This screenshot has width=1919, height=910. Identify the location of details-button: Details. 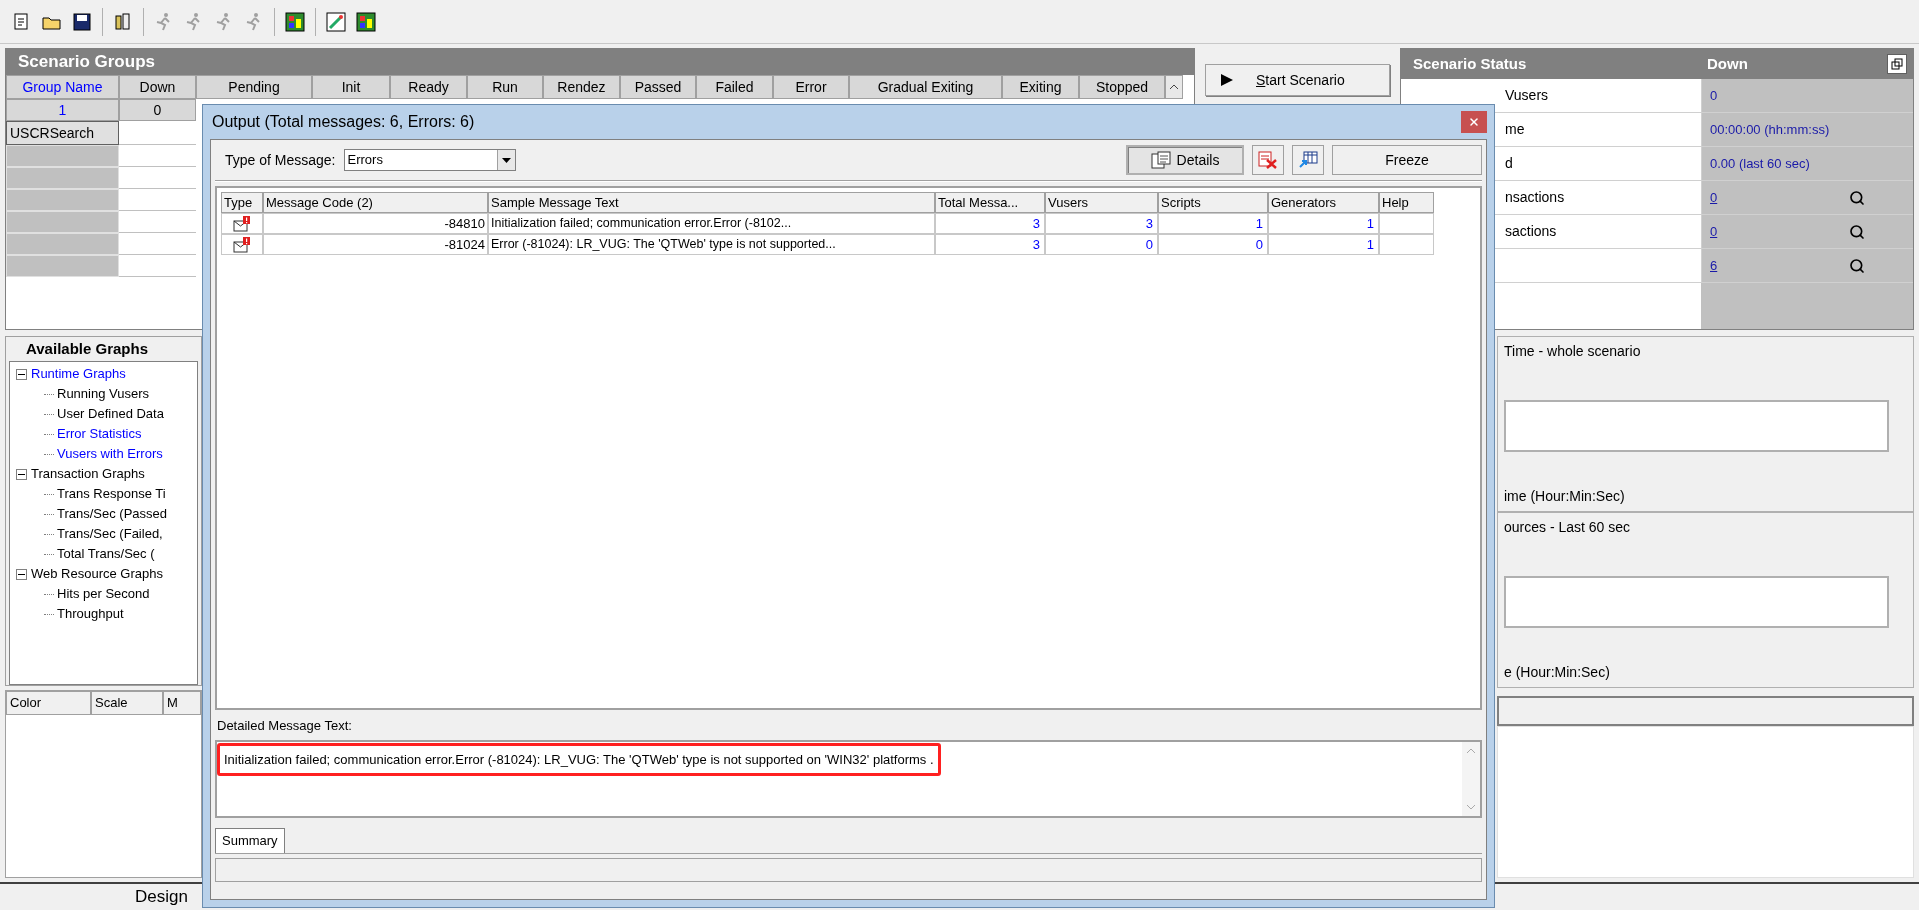
(1185, 160).